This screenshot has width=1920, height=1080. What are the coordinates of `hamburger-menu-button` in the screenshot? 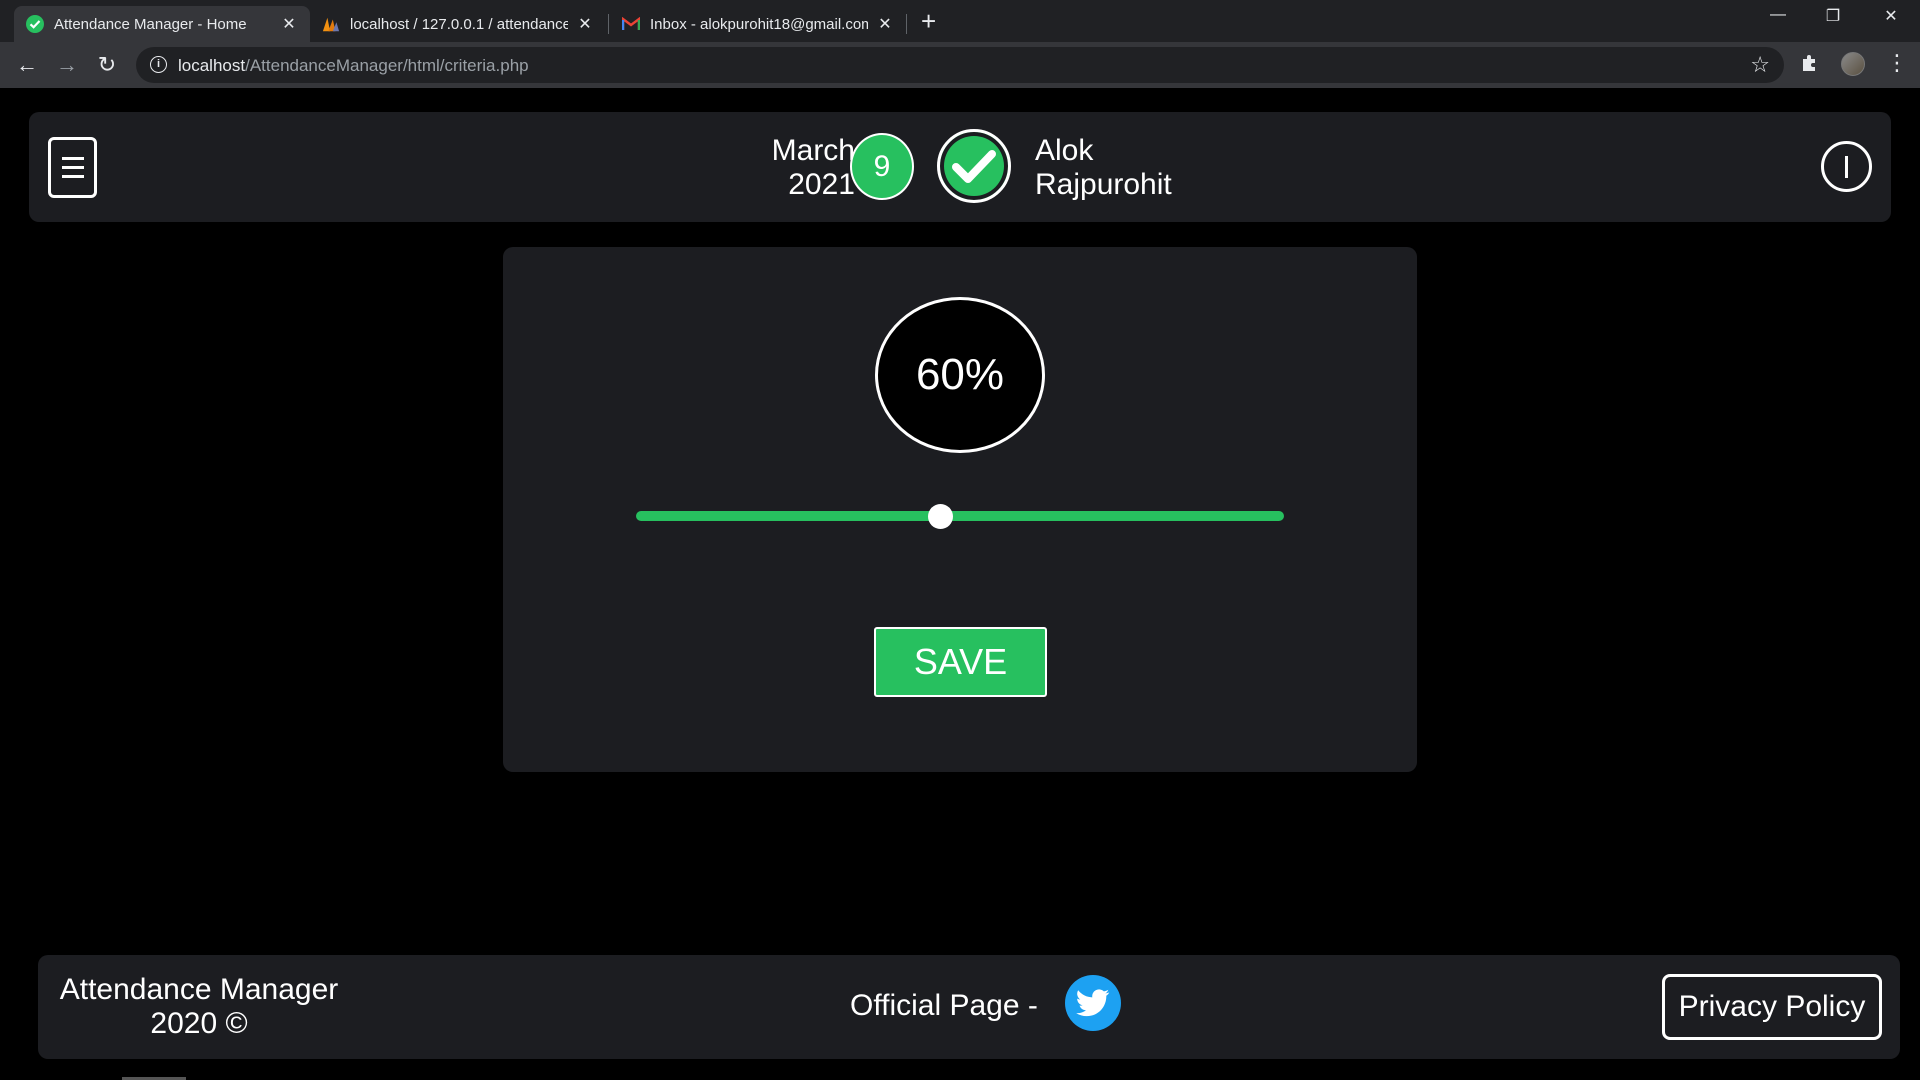 It's located at (72, 167).